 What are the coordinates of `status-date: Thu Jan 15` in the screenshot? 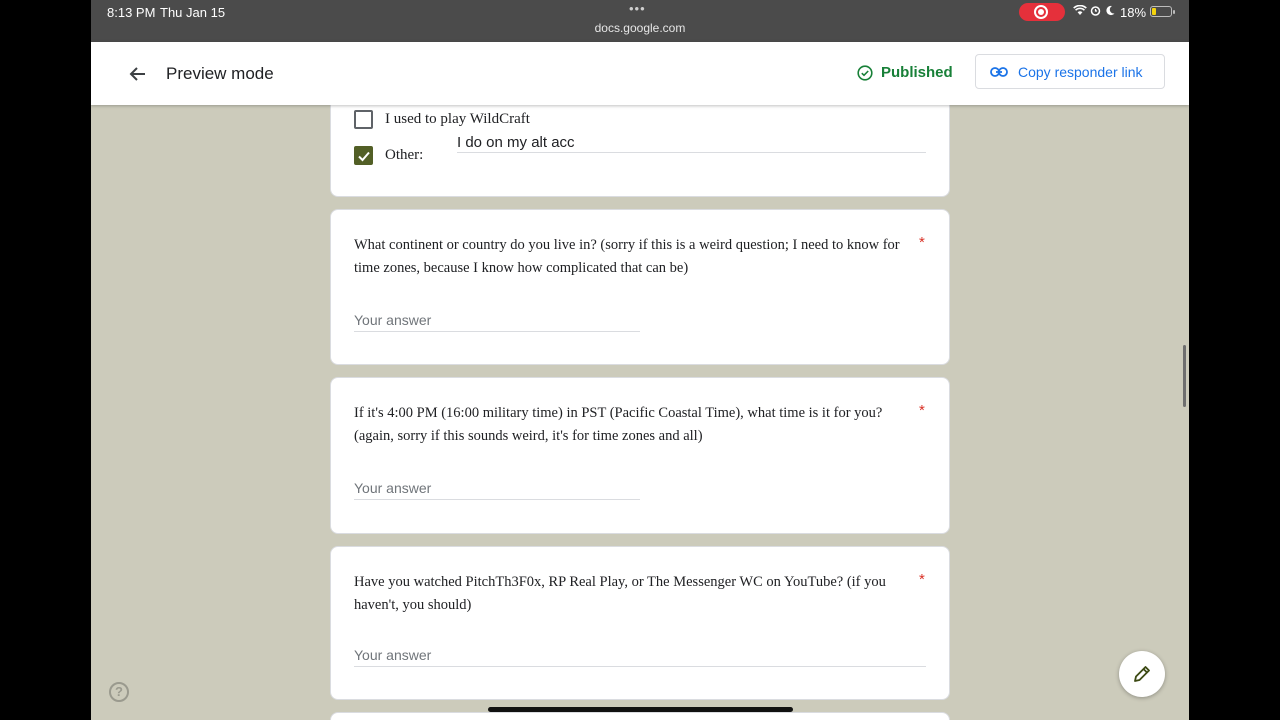 It's located at (193, 12).